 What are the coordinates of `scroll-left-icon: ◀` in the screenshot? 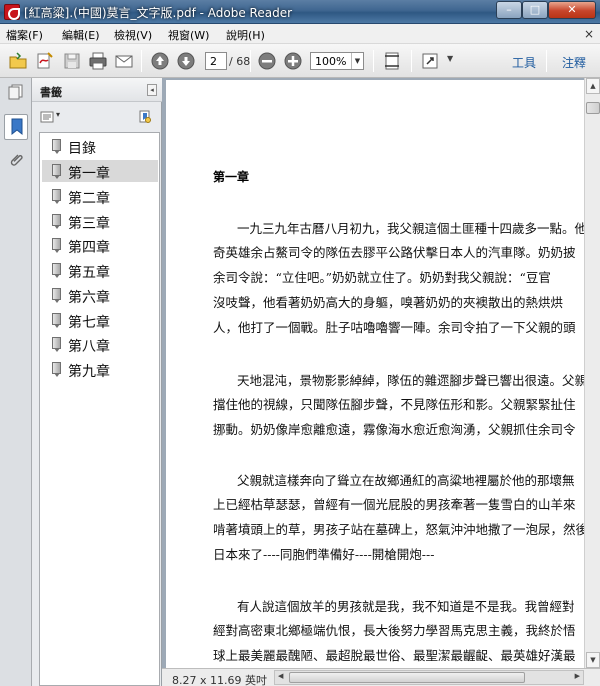 It's located at (280, 676).